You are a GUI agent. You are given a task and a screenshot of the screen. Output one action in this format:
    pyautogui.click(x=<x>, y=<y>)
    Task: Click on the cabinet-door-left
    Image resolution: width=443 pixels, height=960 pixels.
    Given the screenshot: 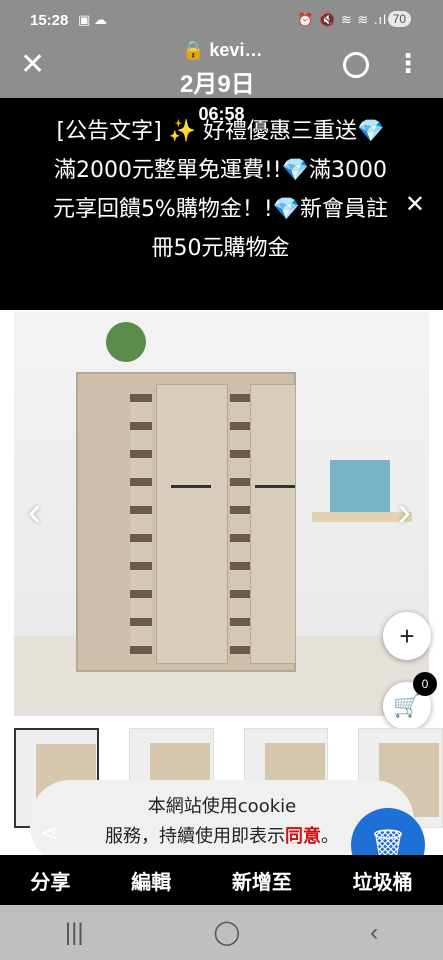 What is the action you would take?
    pyautogui.click(x=192, y=524)
    